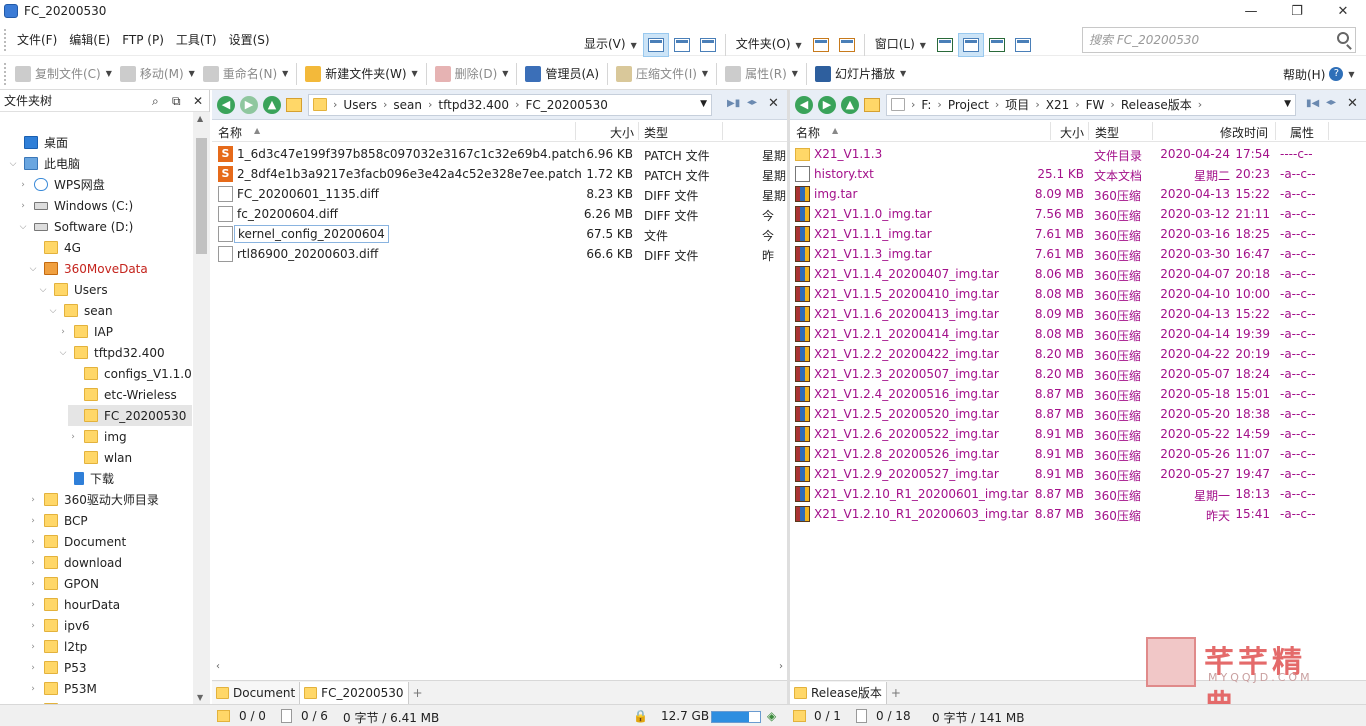 The height and width of the screenshot is (726, 1366). Describe the element at coordinates (850, 104) in the screenshot. I see `up-icon: ▲` at that location.